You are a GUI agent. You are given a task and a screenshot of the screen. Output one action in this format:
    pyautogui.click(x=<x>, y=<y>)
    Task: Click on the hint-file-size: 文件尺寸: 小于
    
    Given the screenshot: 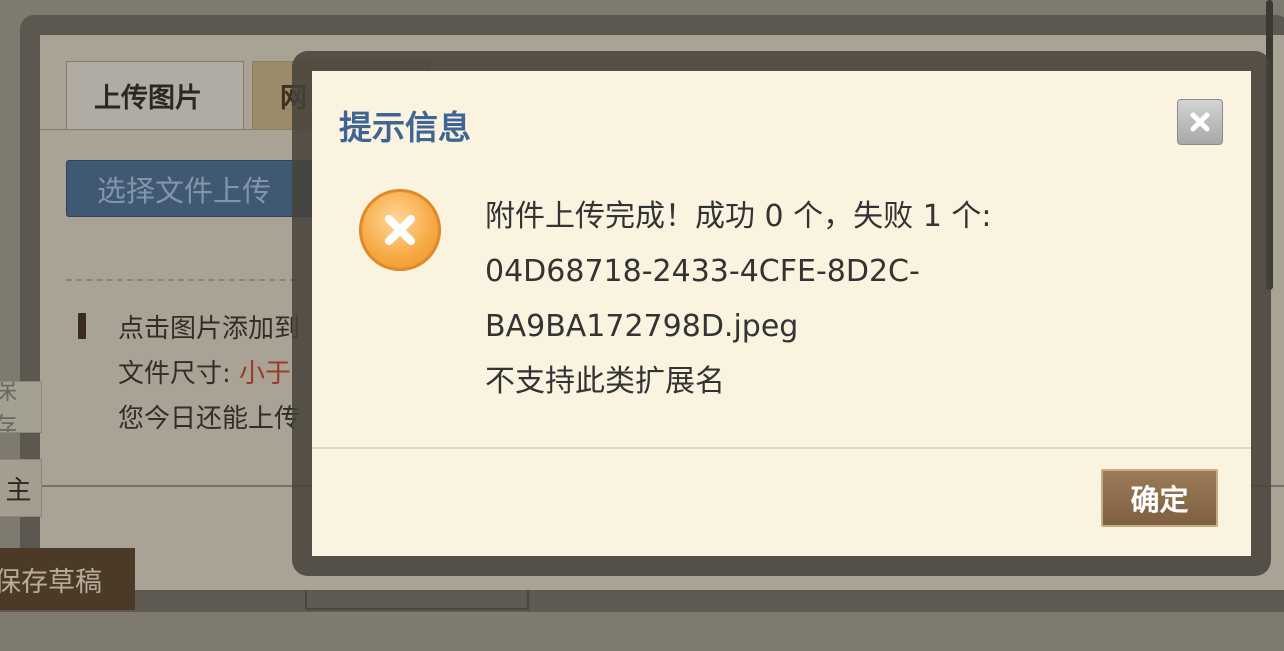 What is the action you would take?
    pyautogui.click(x=204, y=371)
    